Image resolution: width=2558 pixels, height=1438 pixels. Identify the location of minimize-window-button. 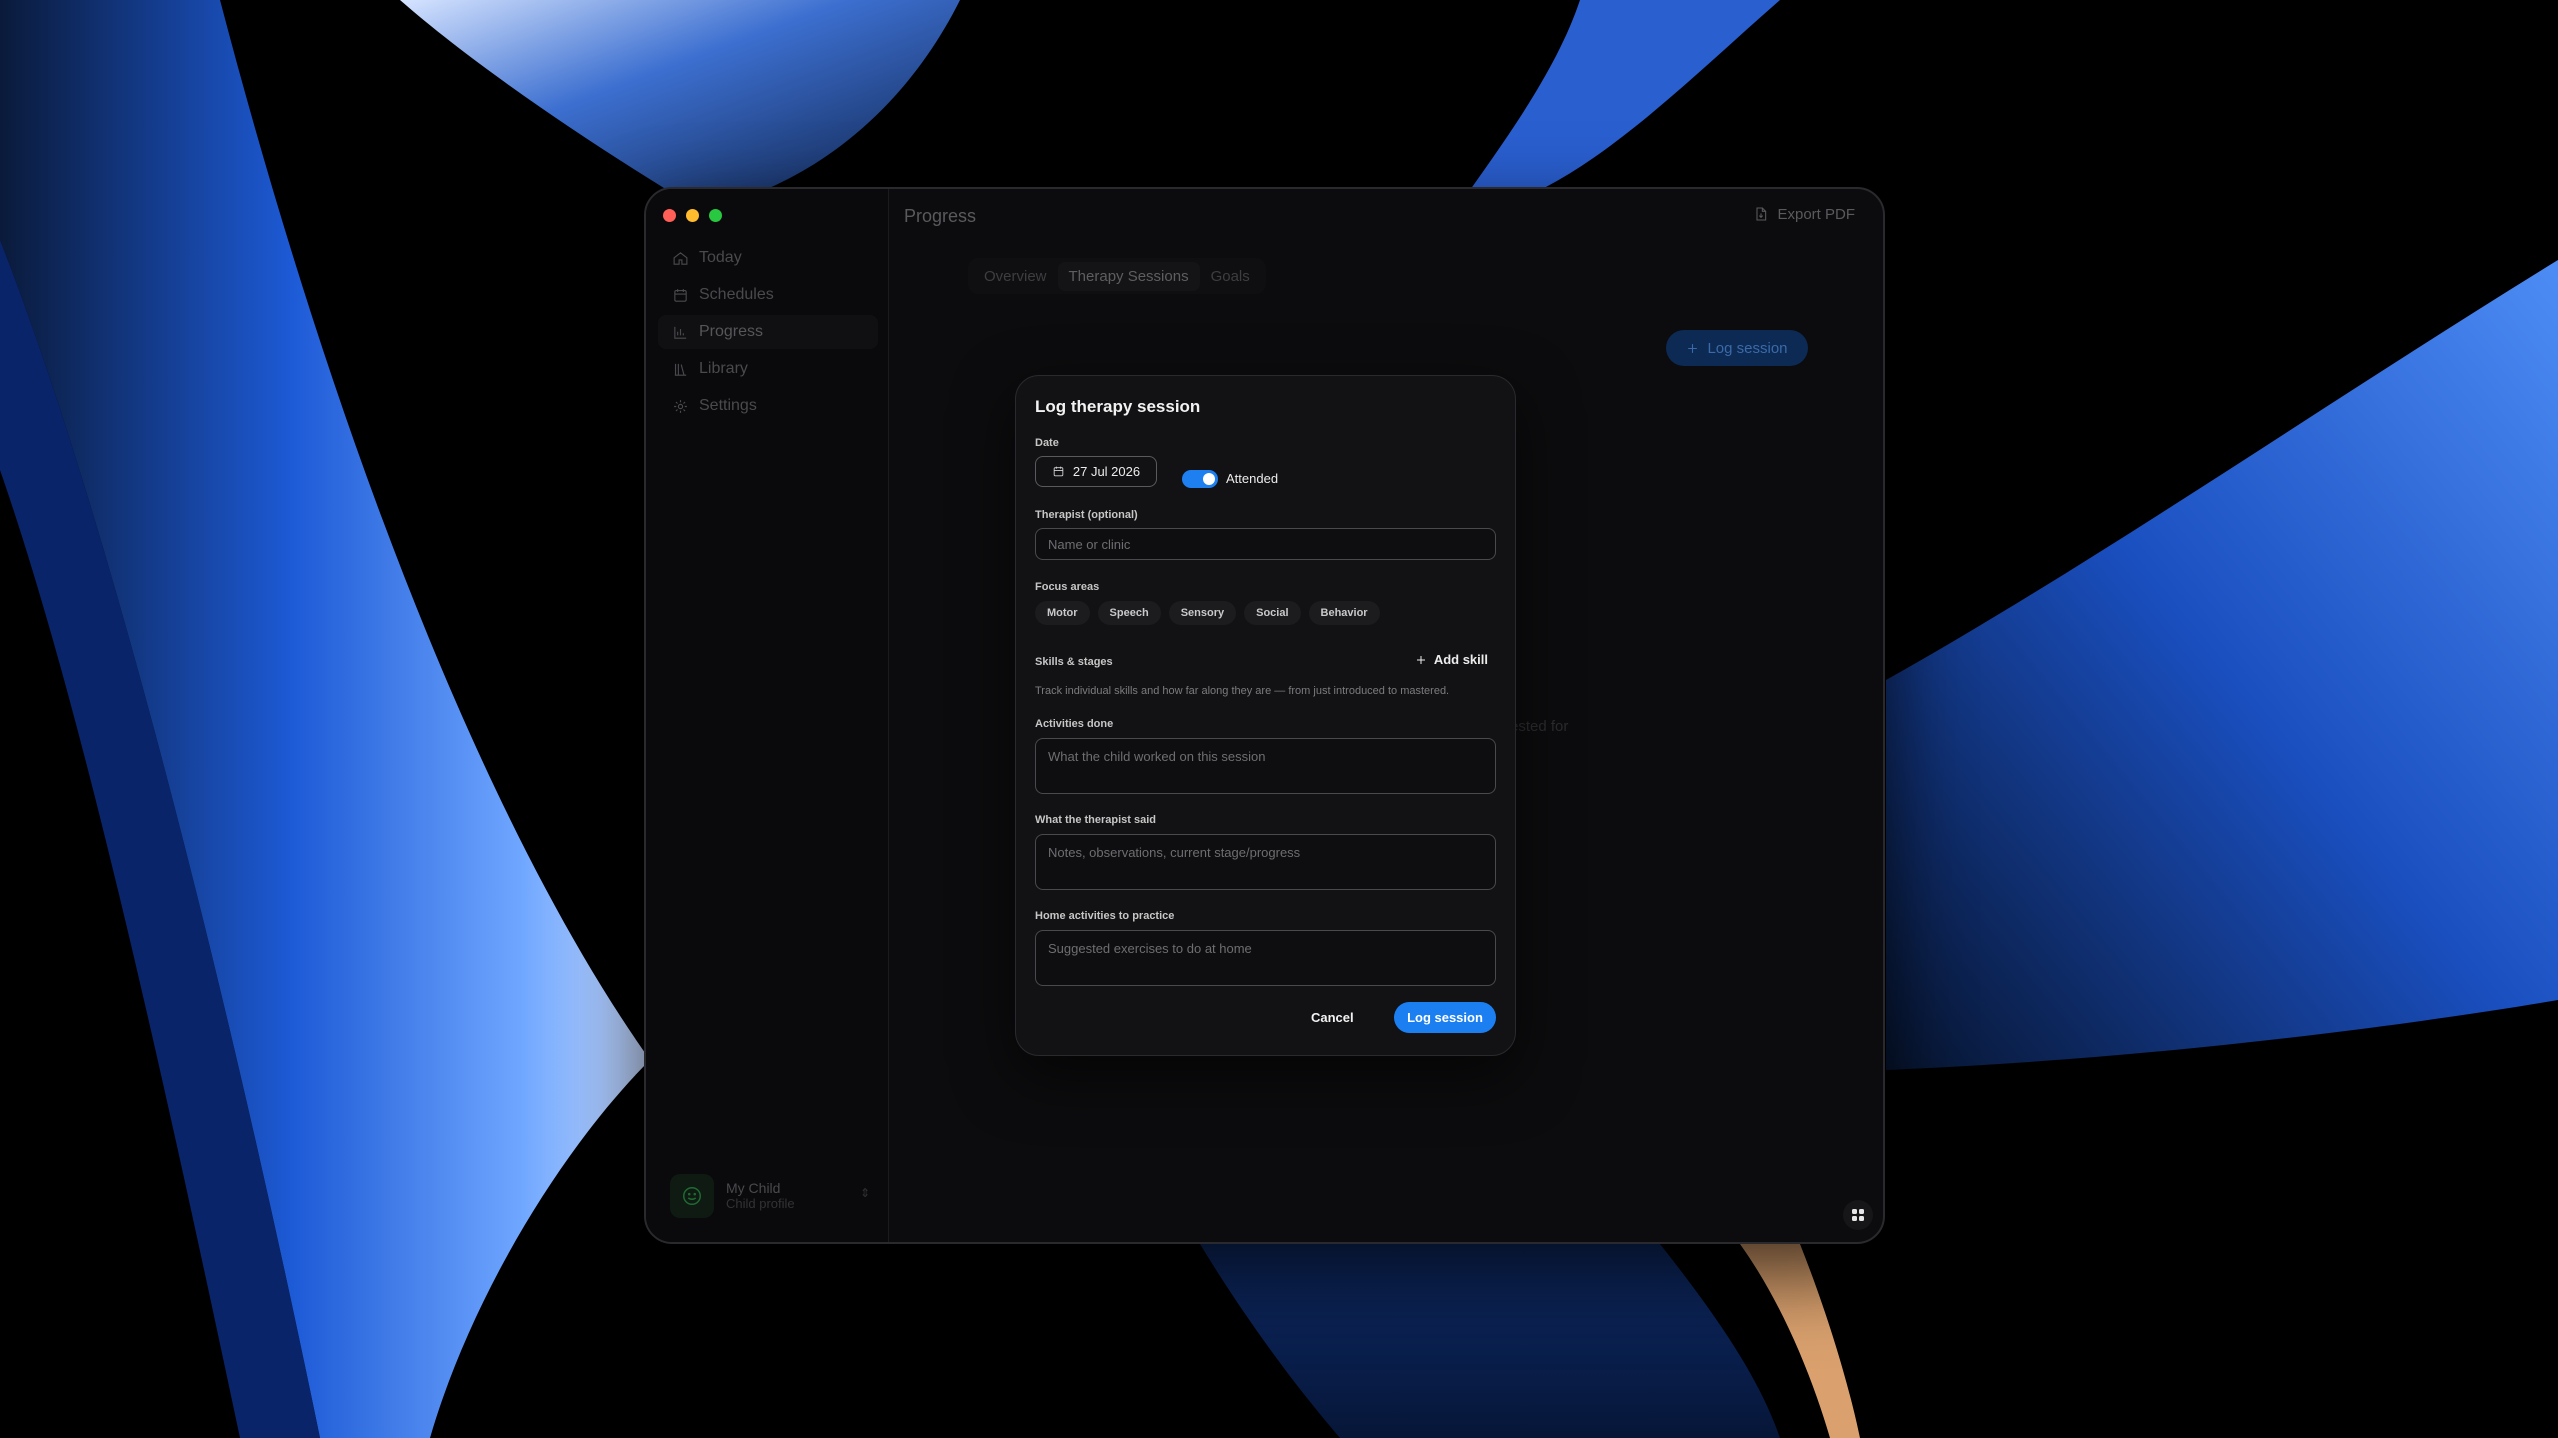
(692, 215).